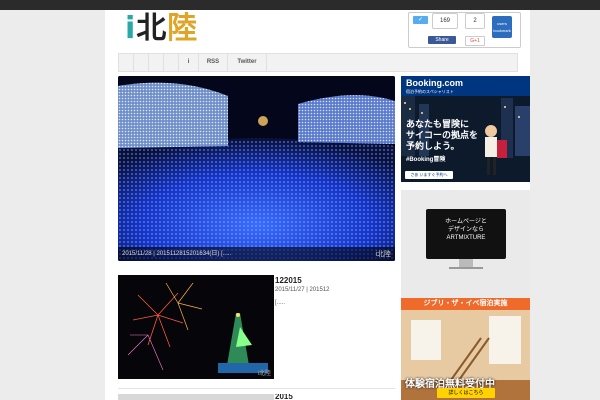 Image resolution: width=600 pixels, height=400 pixels. What do you see at coordinates (464, 30) in the screenshot?
I see `share-box: ✓ 169 Share 2 G+1 users bookmark` at bounding box center [464, 30].